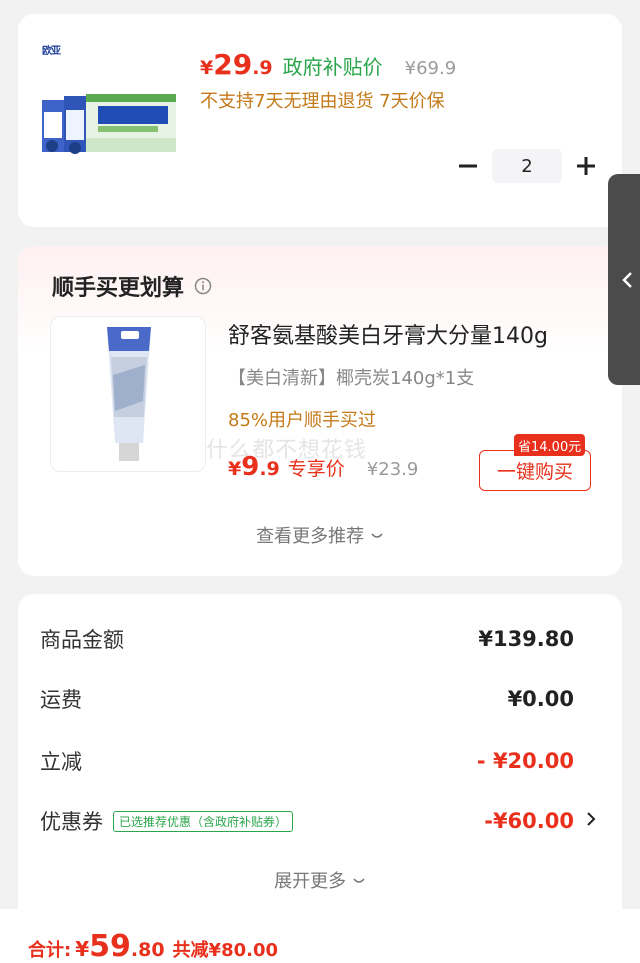 This screenshot has width=640, height=963. I want to click on total-amount: 合计: ¥ 59 .80 共减¥80.00, so click(153, 946).